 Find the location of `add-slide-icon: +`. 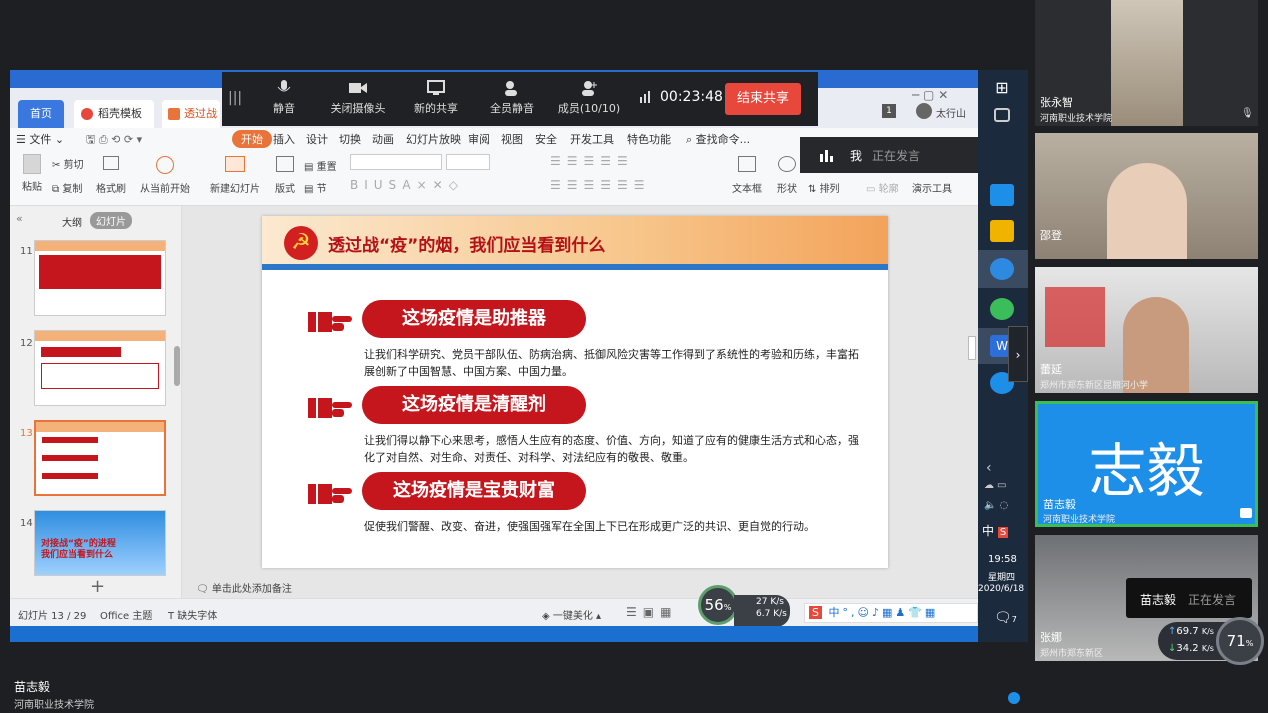

add-slide-icon: + is located at coordinates (97, 586).